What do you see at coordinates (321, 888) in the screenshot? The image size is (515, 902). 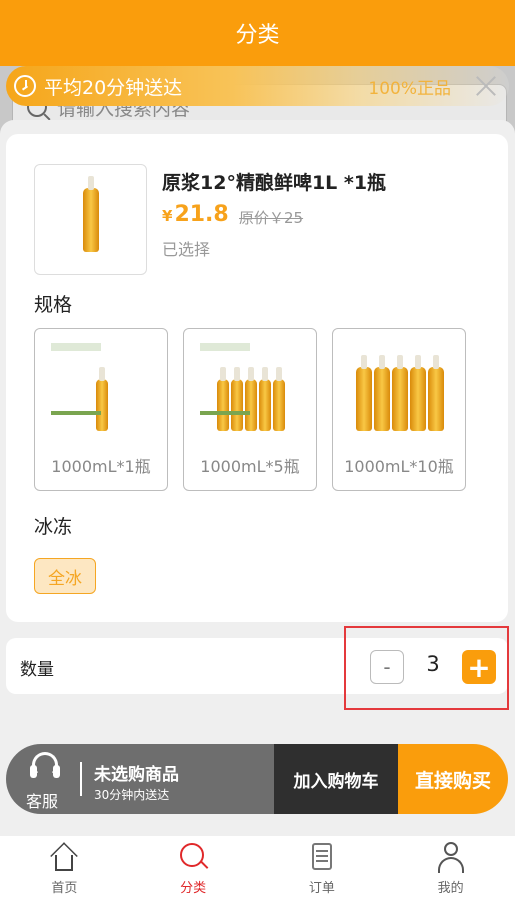 I see `tab-label: 订单` at bounding box center [321, 888].